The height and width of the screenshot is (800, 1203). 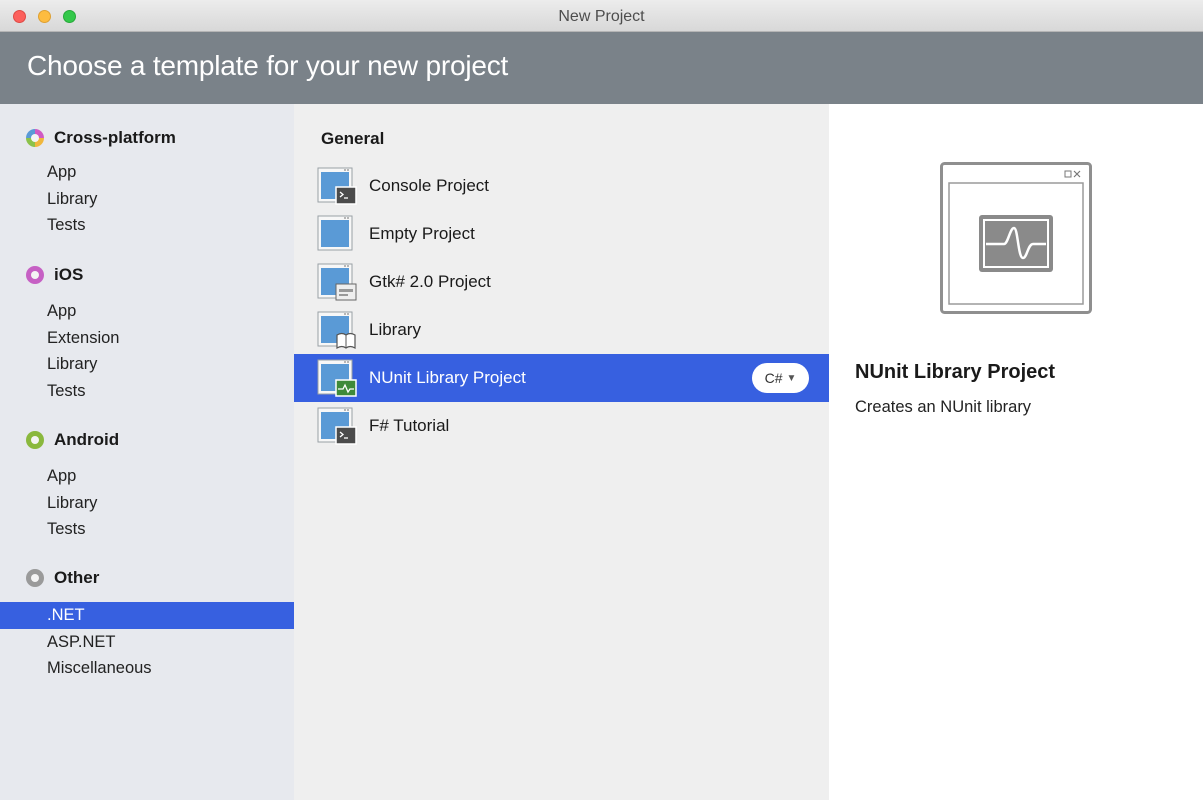 What do you see at coordinates (561, 234) in the screenshot?
I see `template-empty-project: Empty Project` at bounding box center [561, 234].